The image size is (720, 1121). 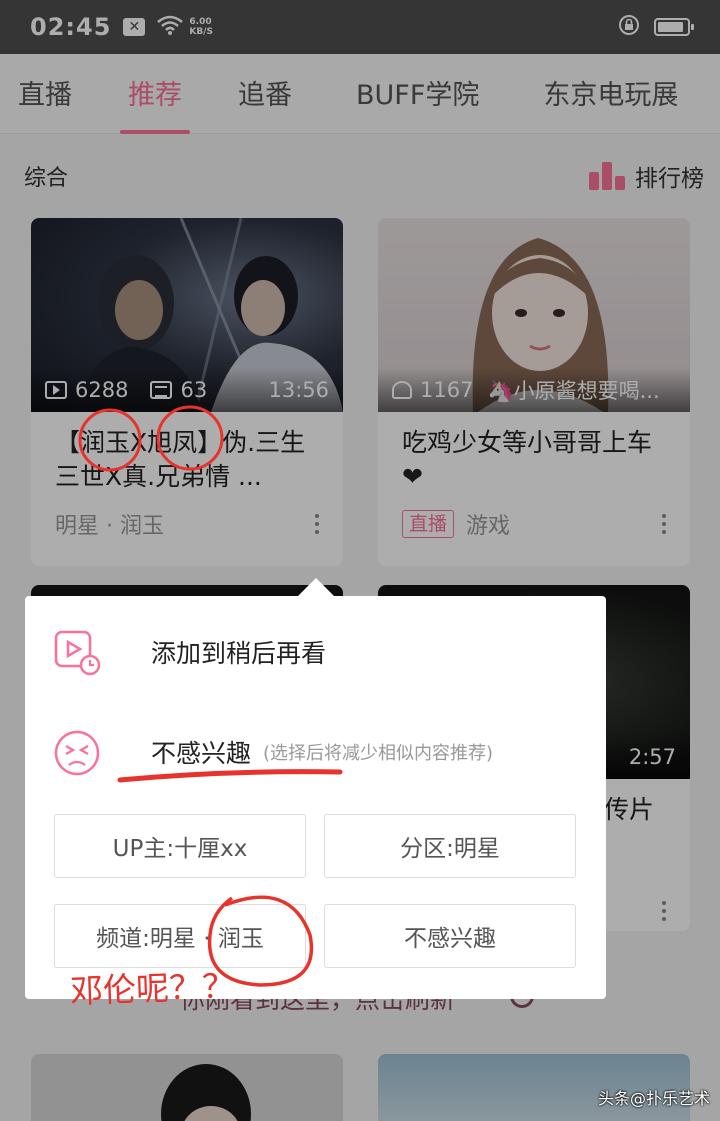 What do you see at coordinates (201, 753) in the screenshot?
I see `not-interested-label: 不感兴趣` at bounding box center [201, 753].